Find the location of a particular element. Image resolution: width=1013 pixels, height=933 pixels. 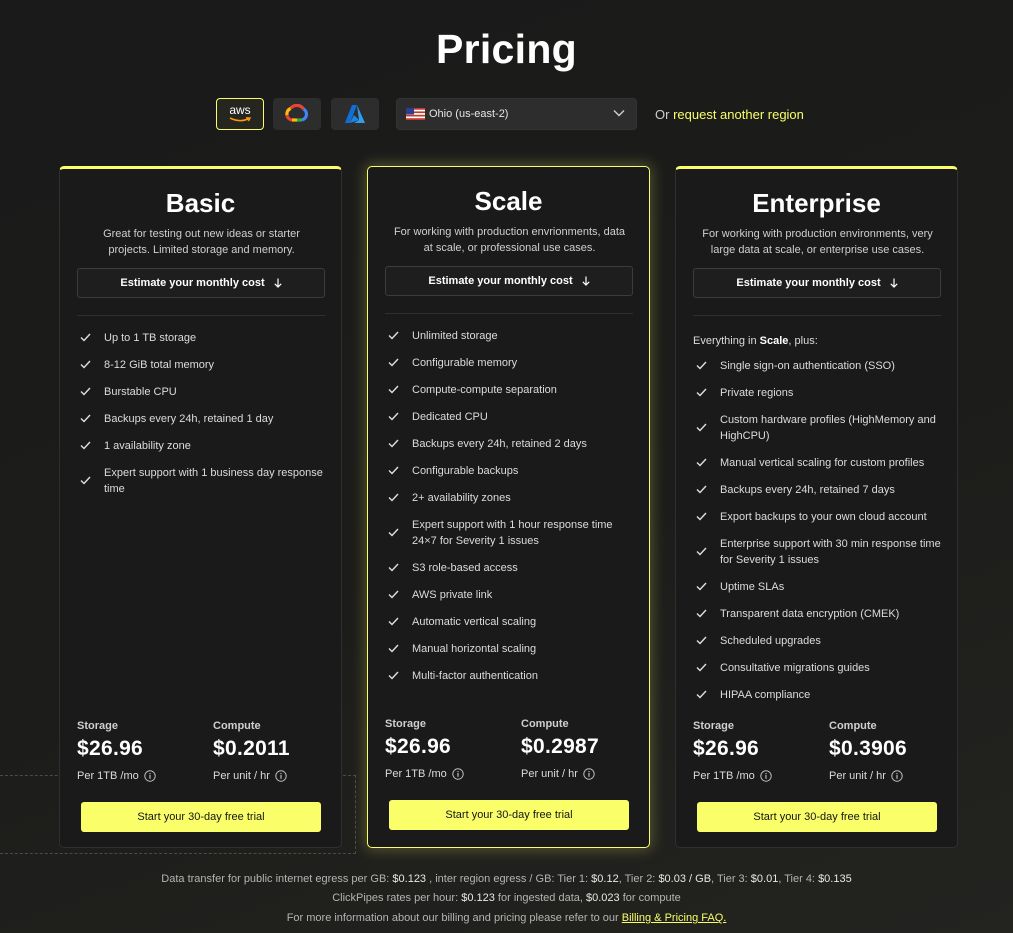

arrow-down-icon is located at coordinates (586, 281).